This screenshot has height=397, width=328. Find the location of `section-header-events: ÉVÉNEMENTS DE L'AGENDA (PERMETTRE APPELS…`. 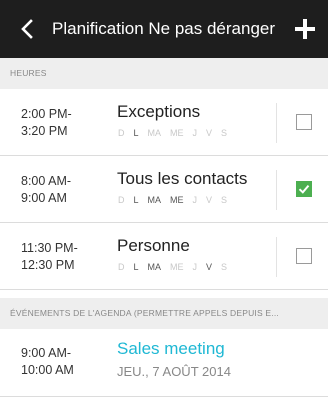

section-header-events: ÉVÉNEMENTS DE L'AGENDA (PERMETTRE APPELS… is located at coordinates (164, 313).